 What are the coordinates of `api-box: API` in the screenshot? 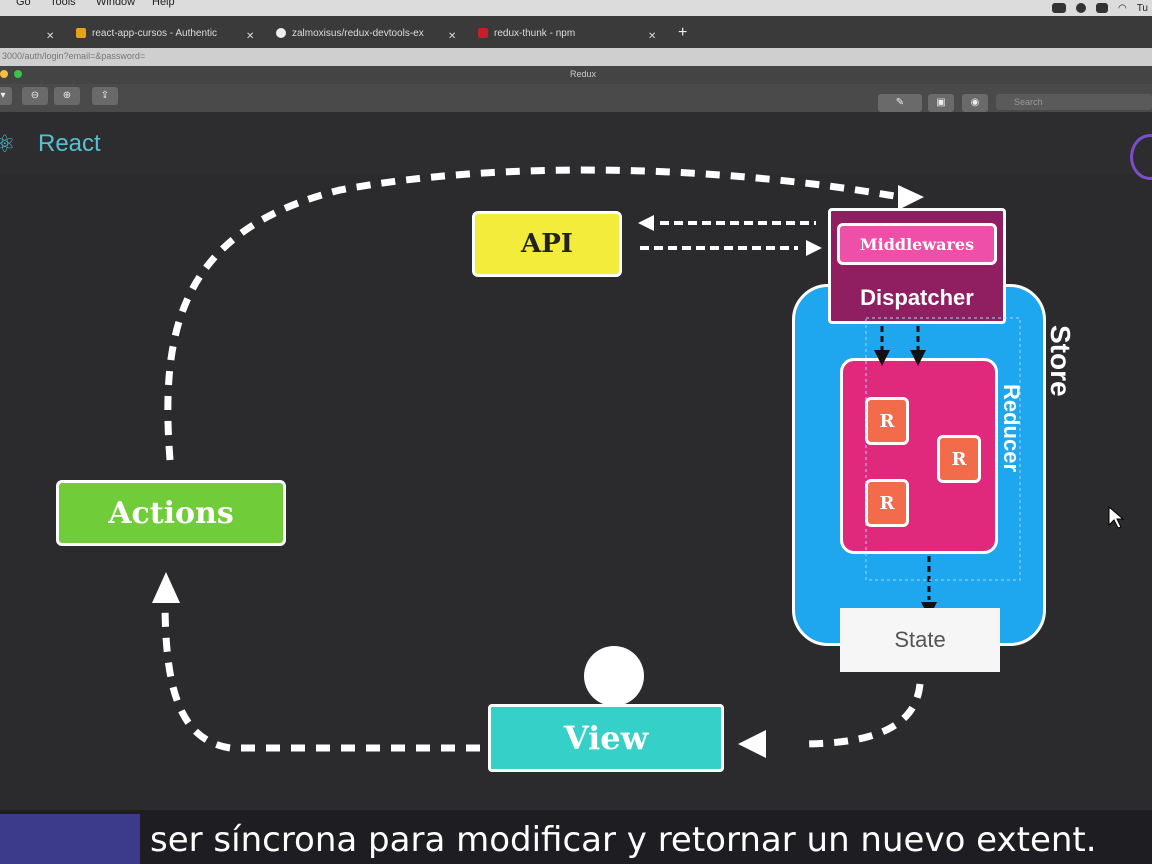 It's located at (547, 244).